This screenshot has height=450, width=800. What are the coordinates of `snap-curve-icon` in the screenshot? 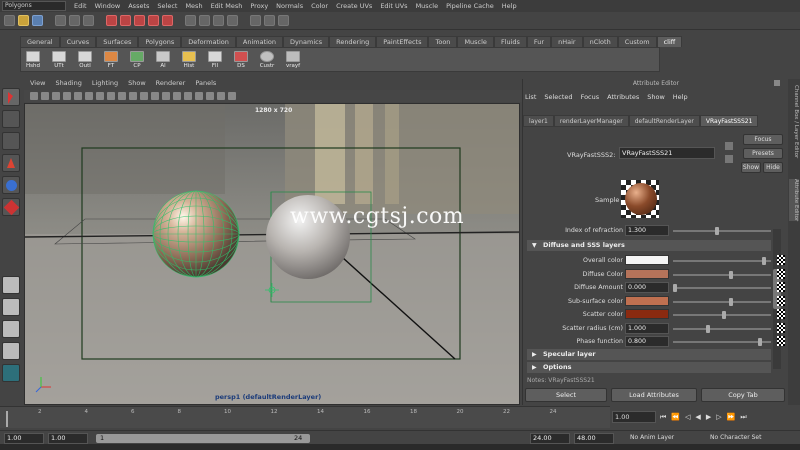 It's located at (125, 20).